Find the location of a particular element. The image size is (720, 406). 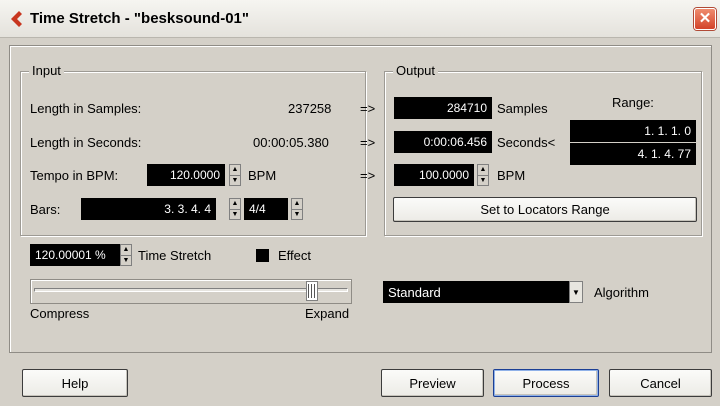

output-samples-value: 284710 is located at coordinates (443, 108).